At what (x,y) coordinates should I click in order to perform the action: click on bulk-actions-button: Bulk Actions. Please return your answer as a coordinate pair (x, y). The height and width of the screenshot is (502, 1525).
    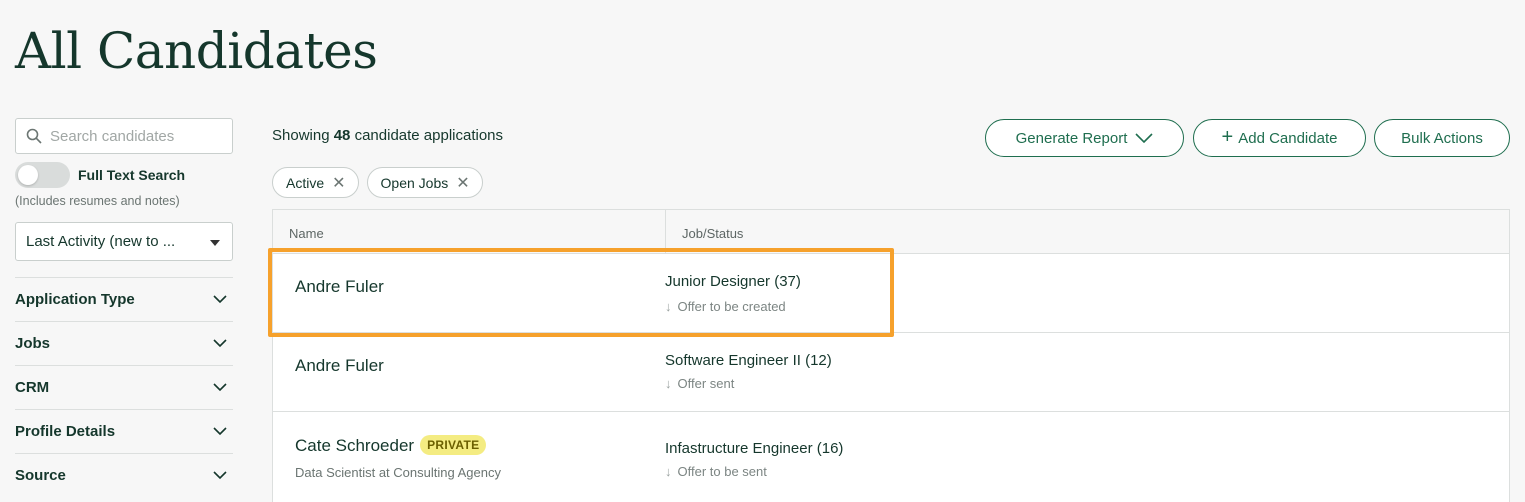
    Looking at the image, I should click on (1442, 138).